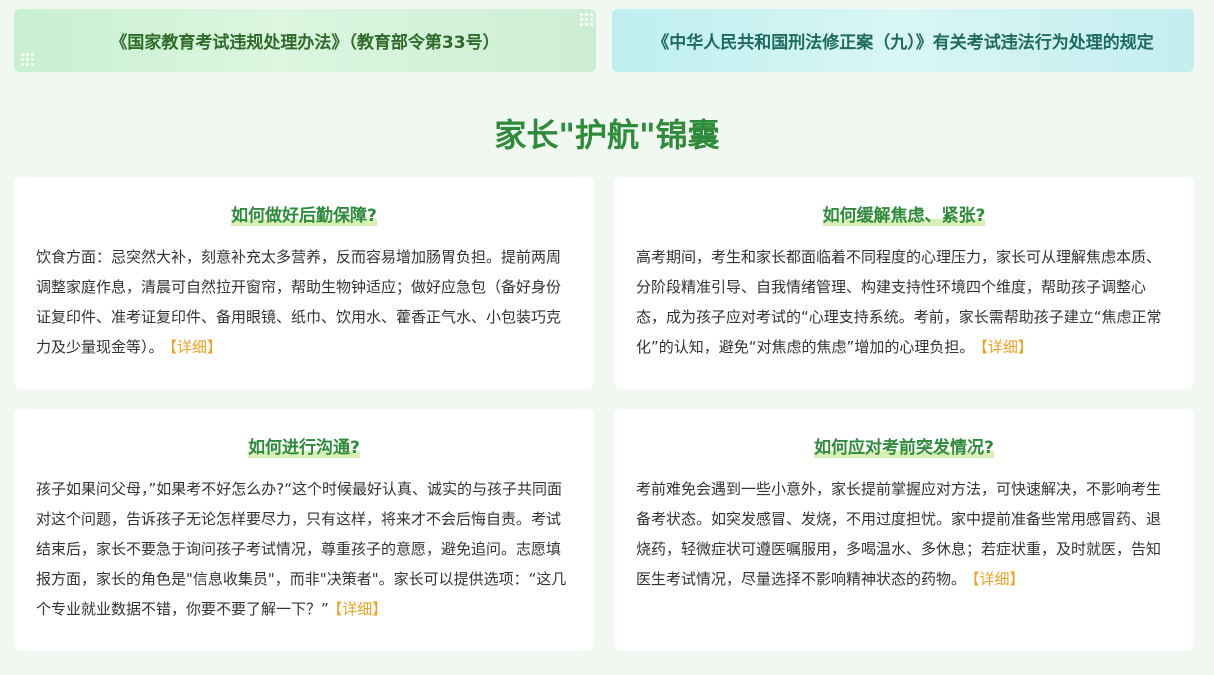 Image resolution: width=1214 pixels, height=675 pixels. What do you see at coordinates (607, 135) in the screenshot?
I see `section-title: 家长"护航"锦囊` at bounding box center [607, 135].